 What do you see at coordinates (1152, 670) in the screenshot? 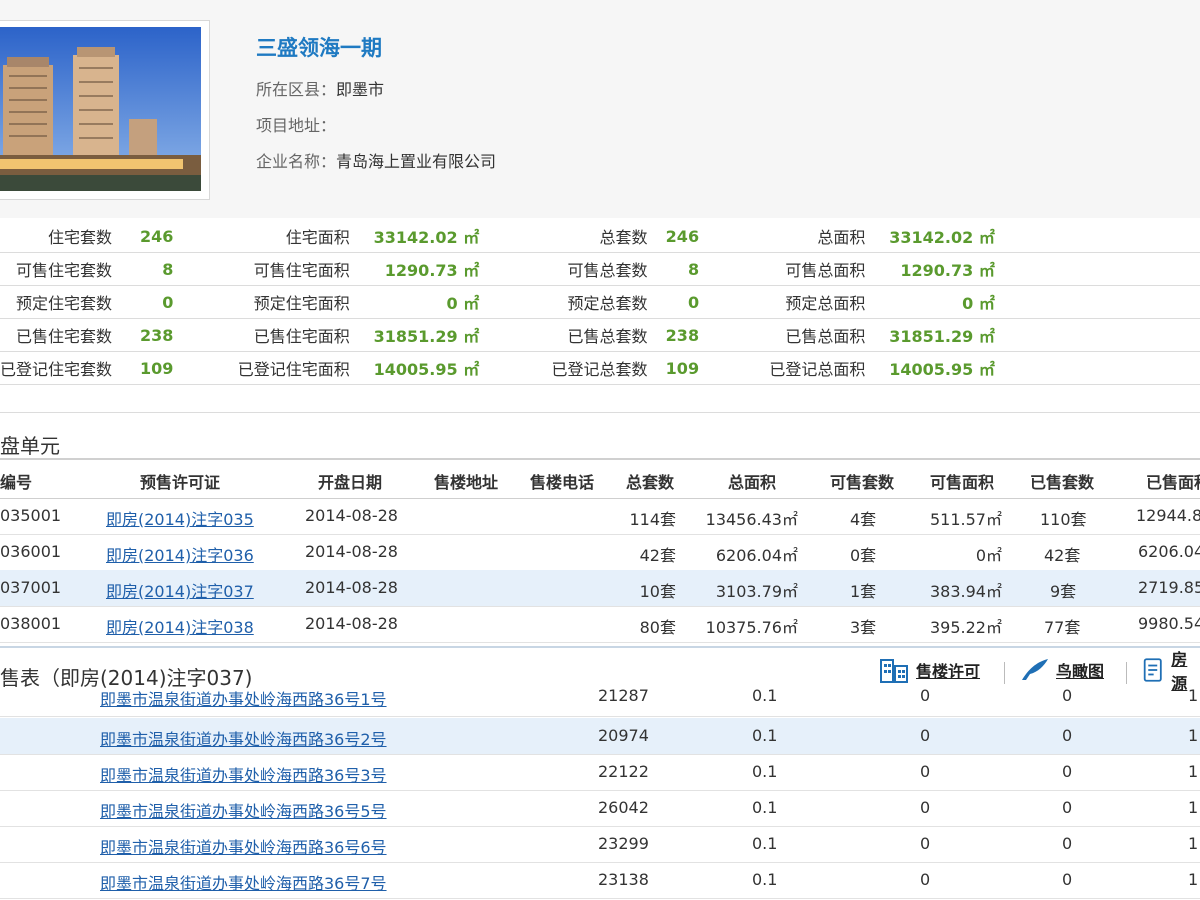
I see `document-icon` at bounding box center [1152, 670].